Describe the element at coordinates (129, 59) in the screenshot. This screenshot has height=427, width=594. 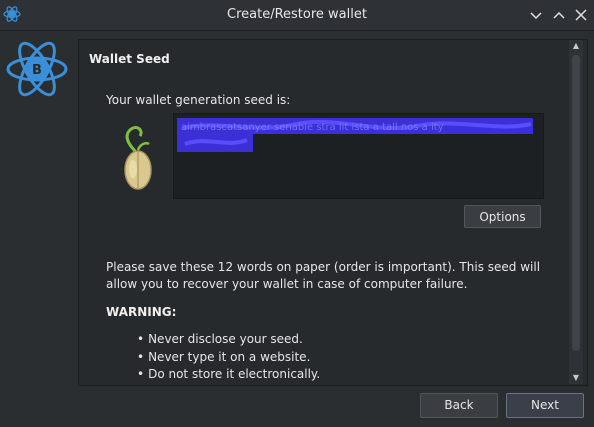
I see `panel-heading: Wallet Seed` at that location.